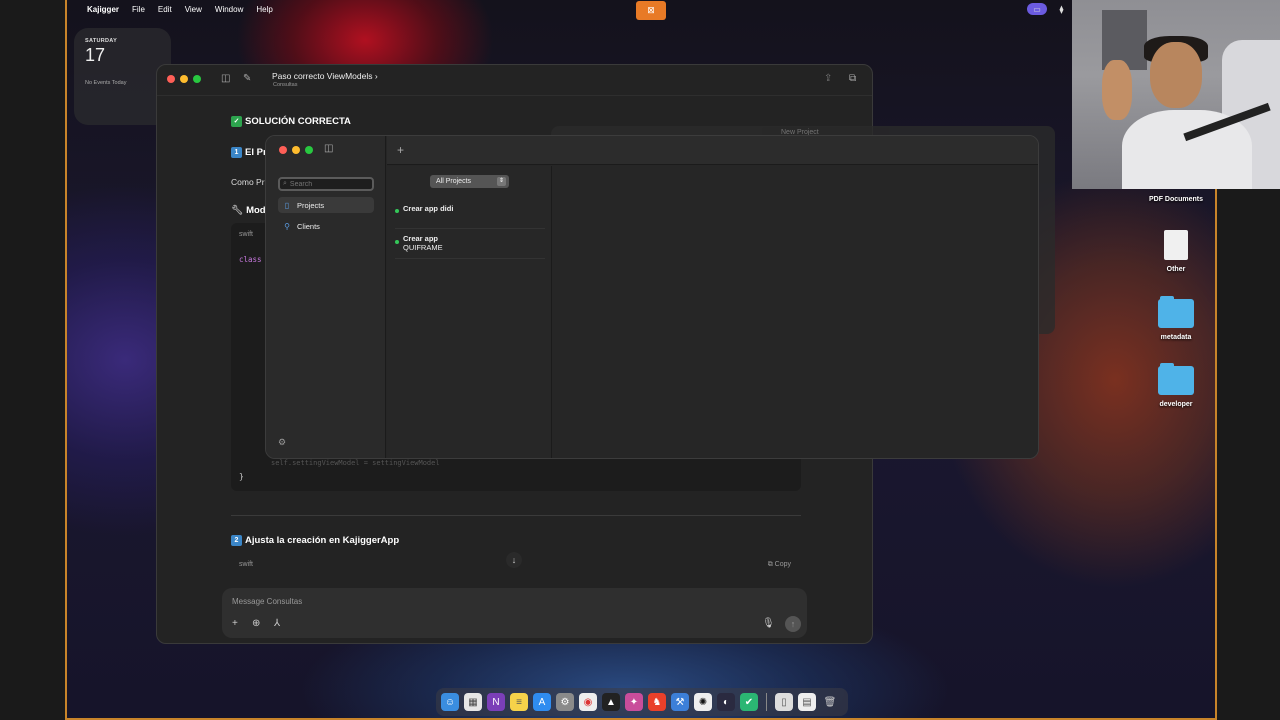 This screenshot has width=1280, height=720. What do you see at coordinates (1176, 251) in the screenshot?
I see `desktop-item-other: Other` at bounding box center [1176, 251].